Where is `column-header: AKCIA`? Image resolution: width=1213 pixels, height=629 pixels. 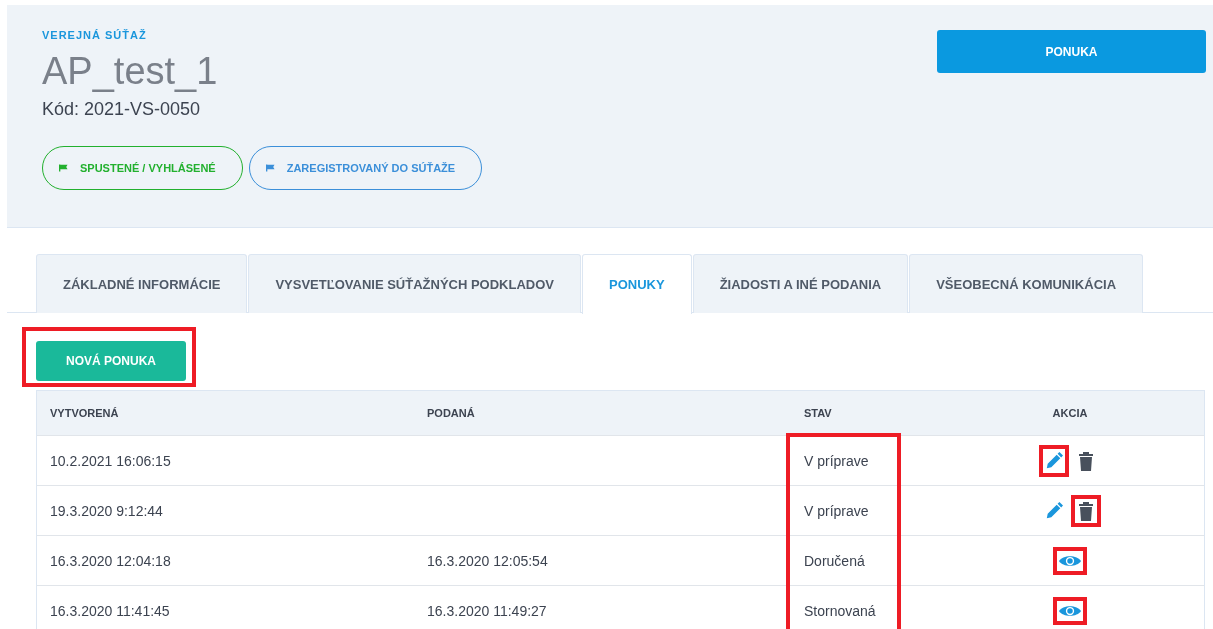
column-header: AKCIA is located at coordinates (1070, 413).